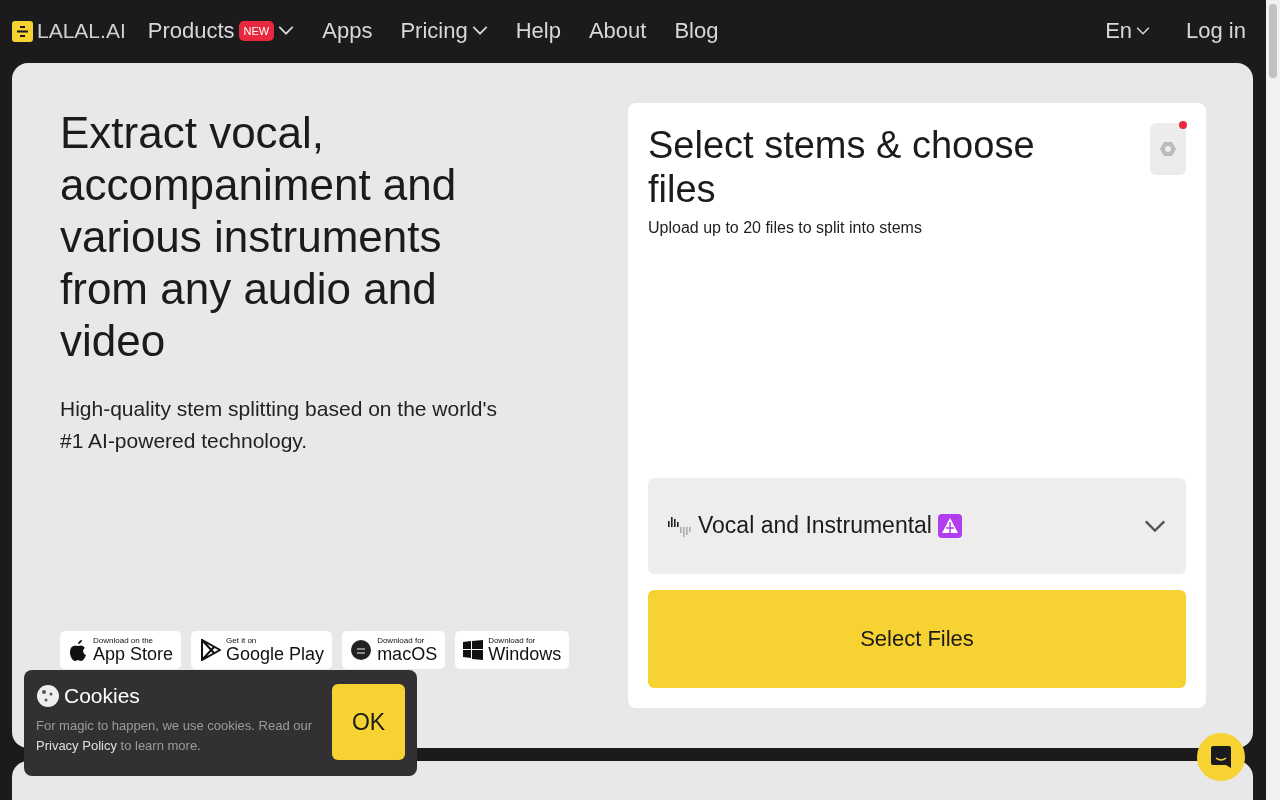 This screenshot has height=800, width=1280. Describe the element at coordinates (473, 649) in the screenshot. I see `windows-icon` at that location.